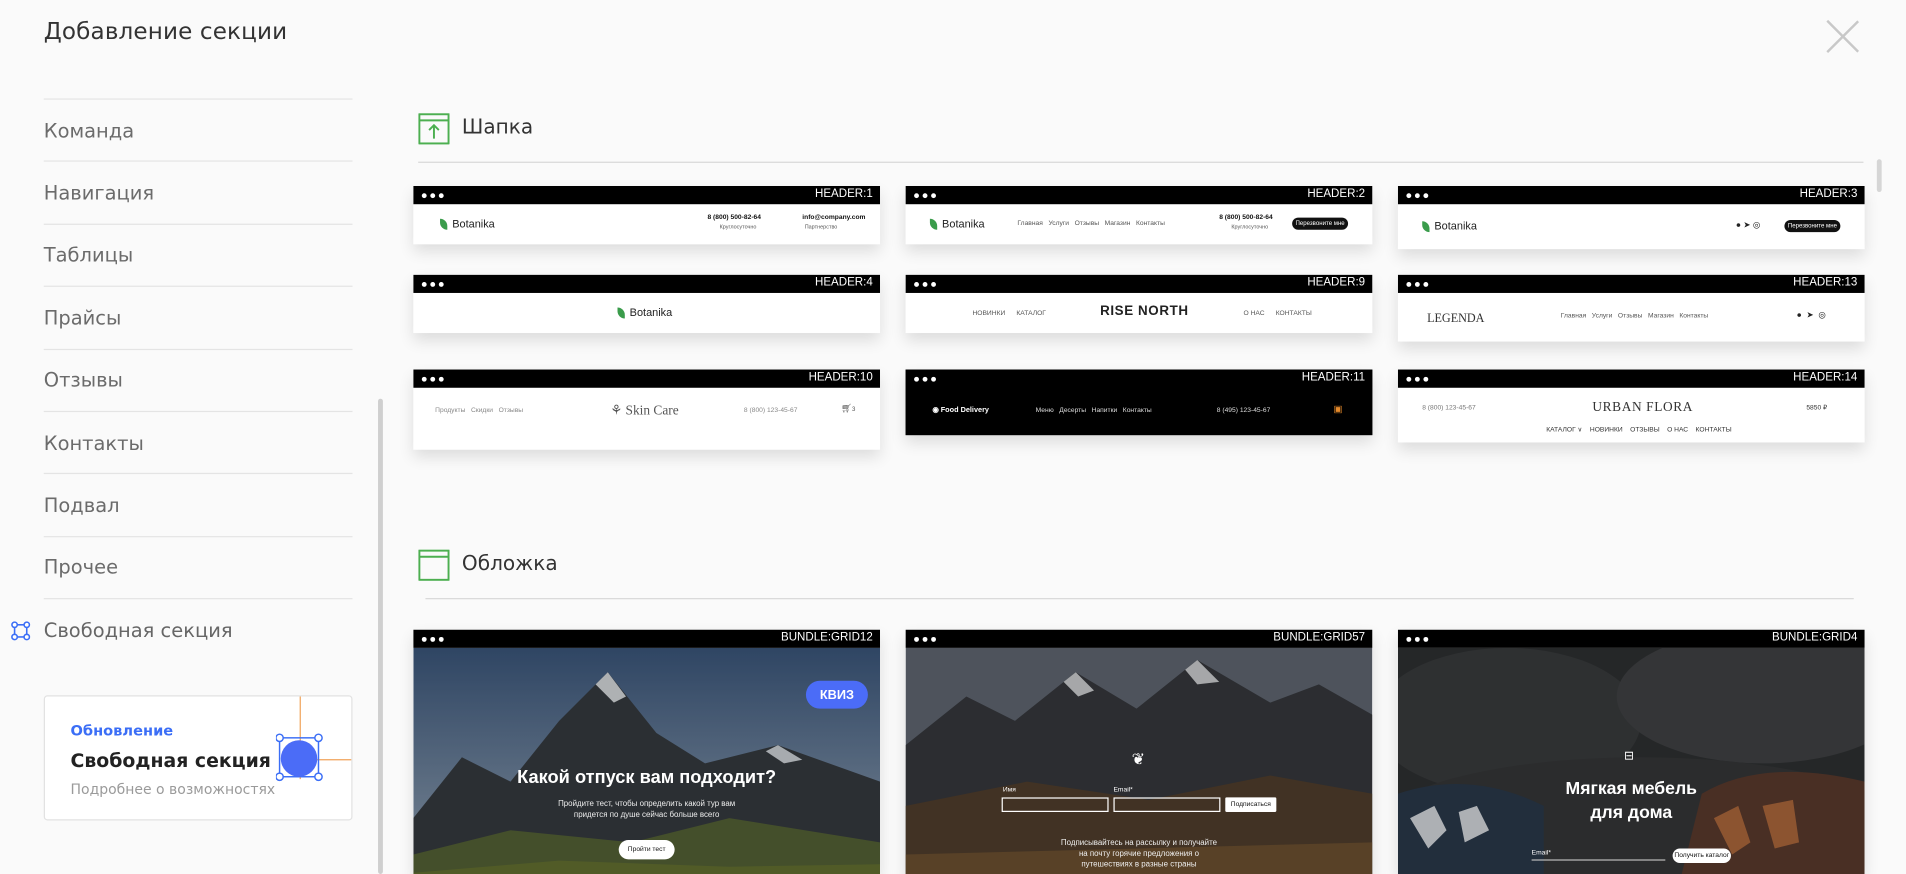 The image size is (1906, 874). What do you see at coordinates (1277, 313) in the screenshot?
I see `header-nav-right: О НАС КОНТАКТЫ` at bounding box center [1277, 313].